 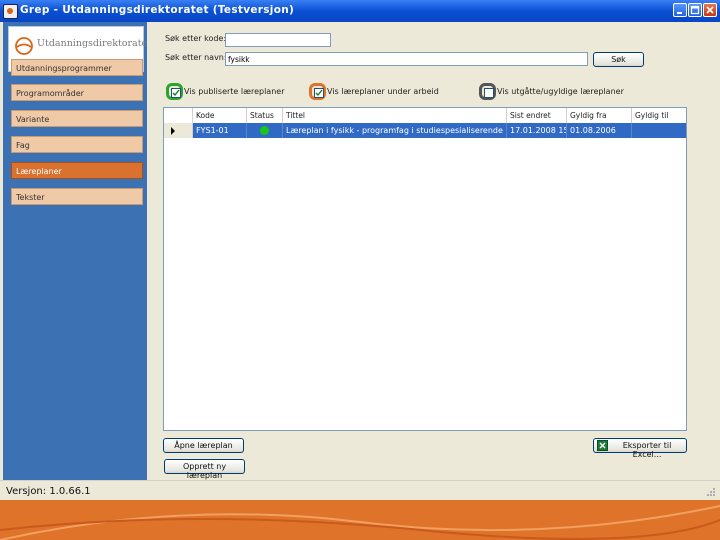 What do you see at coordinates (234, 91) in the screenshot?
I see `filter-published-label: Vis publiserte læreplaner` at bounding box center [234, 91].